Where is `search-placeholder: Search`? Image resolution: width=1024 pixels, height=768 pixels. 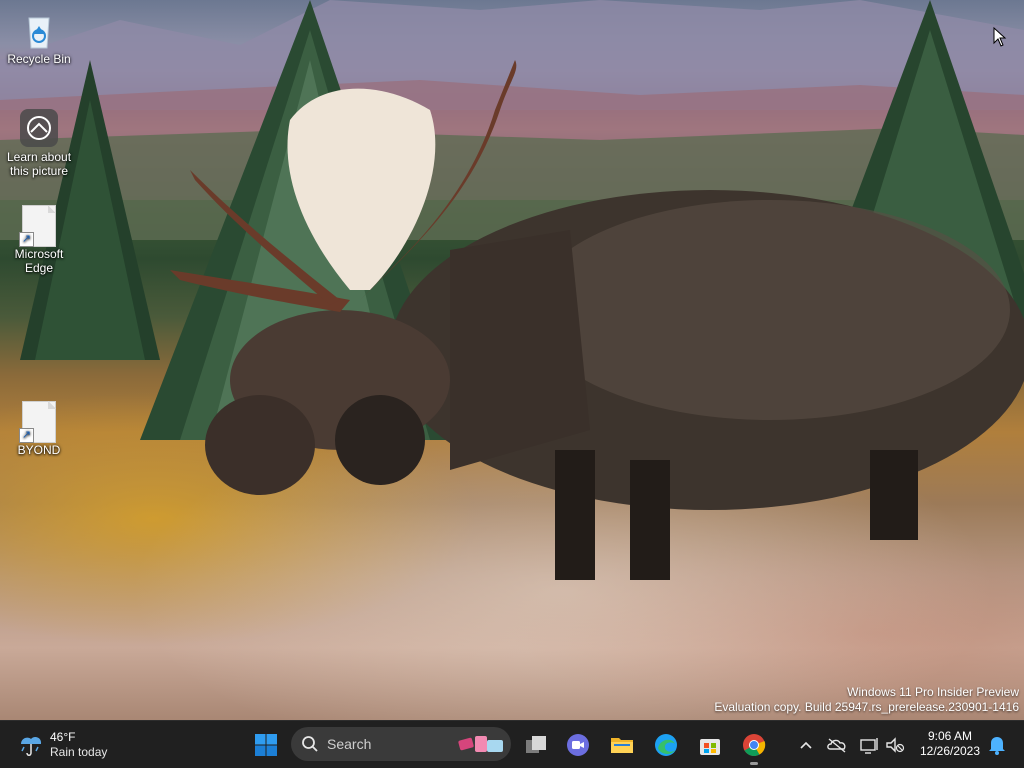
search-placeholder: Search is located at coordinates (349, 744).